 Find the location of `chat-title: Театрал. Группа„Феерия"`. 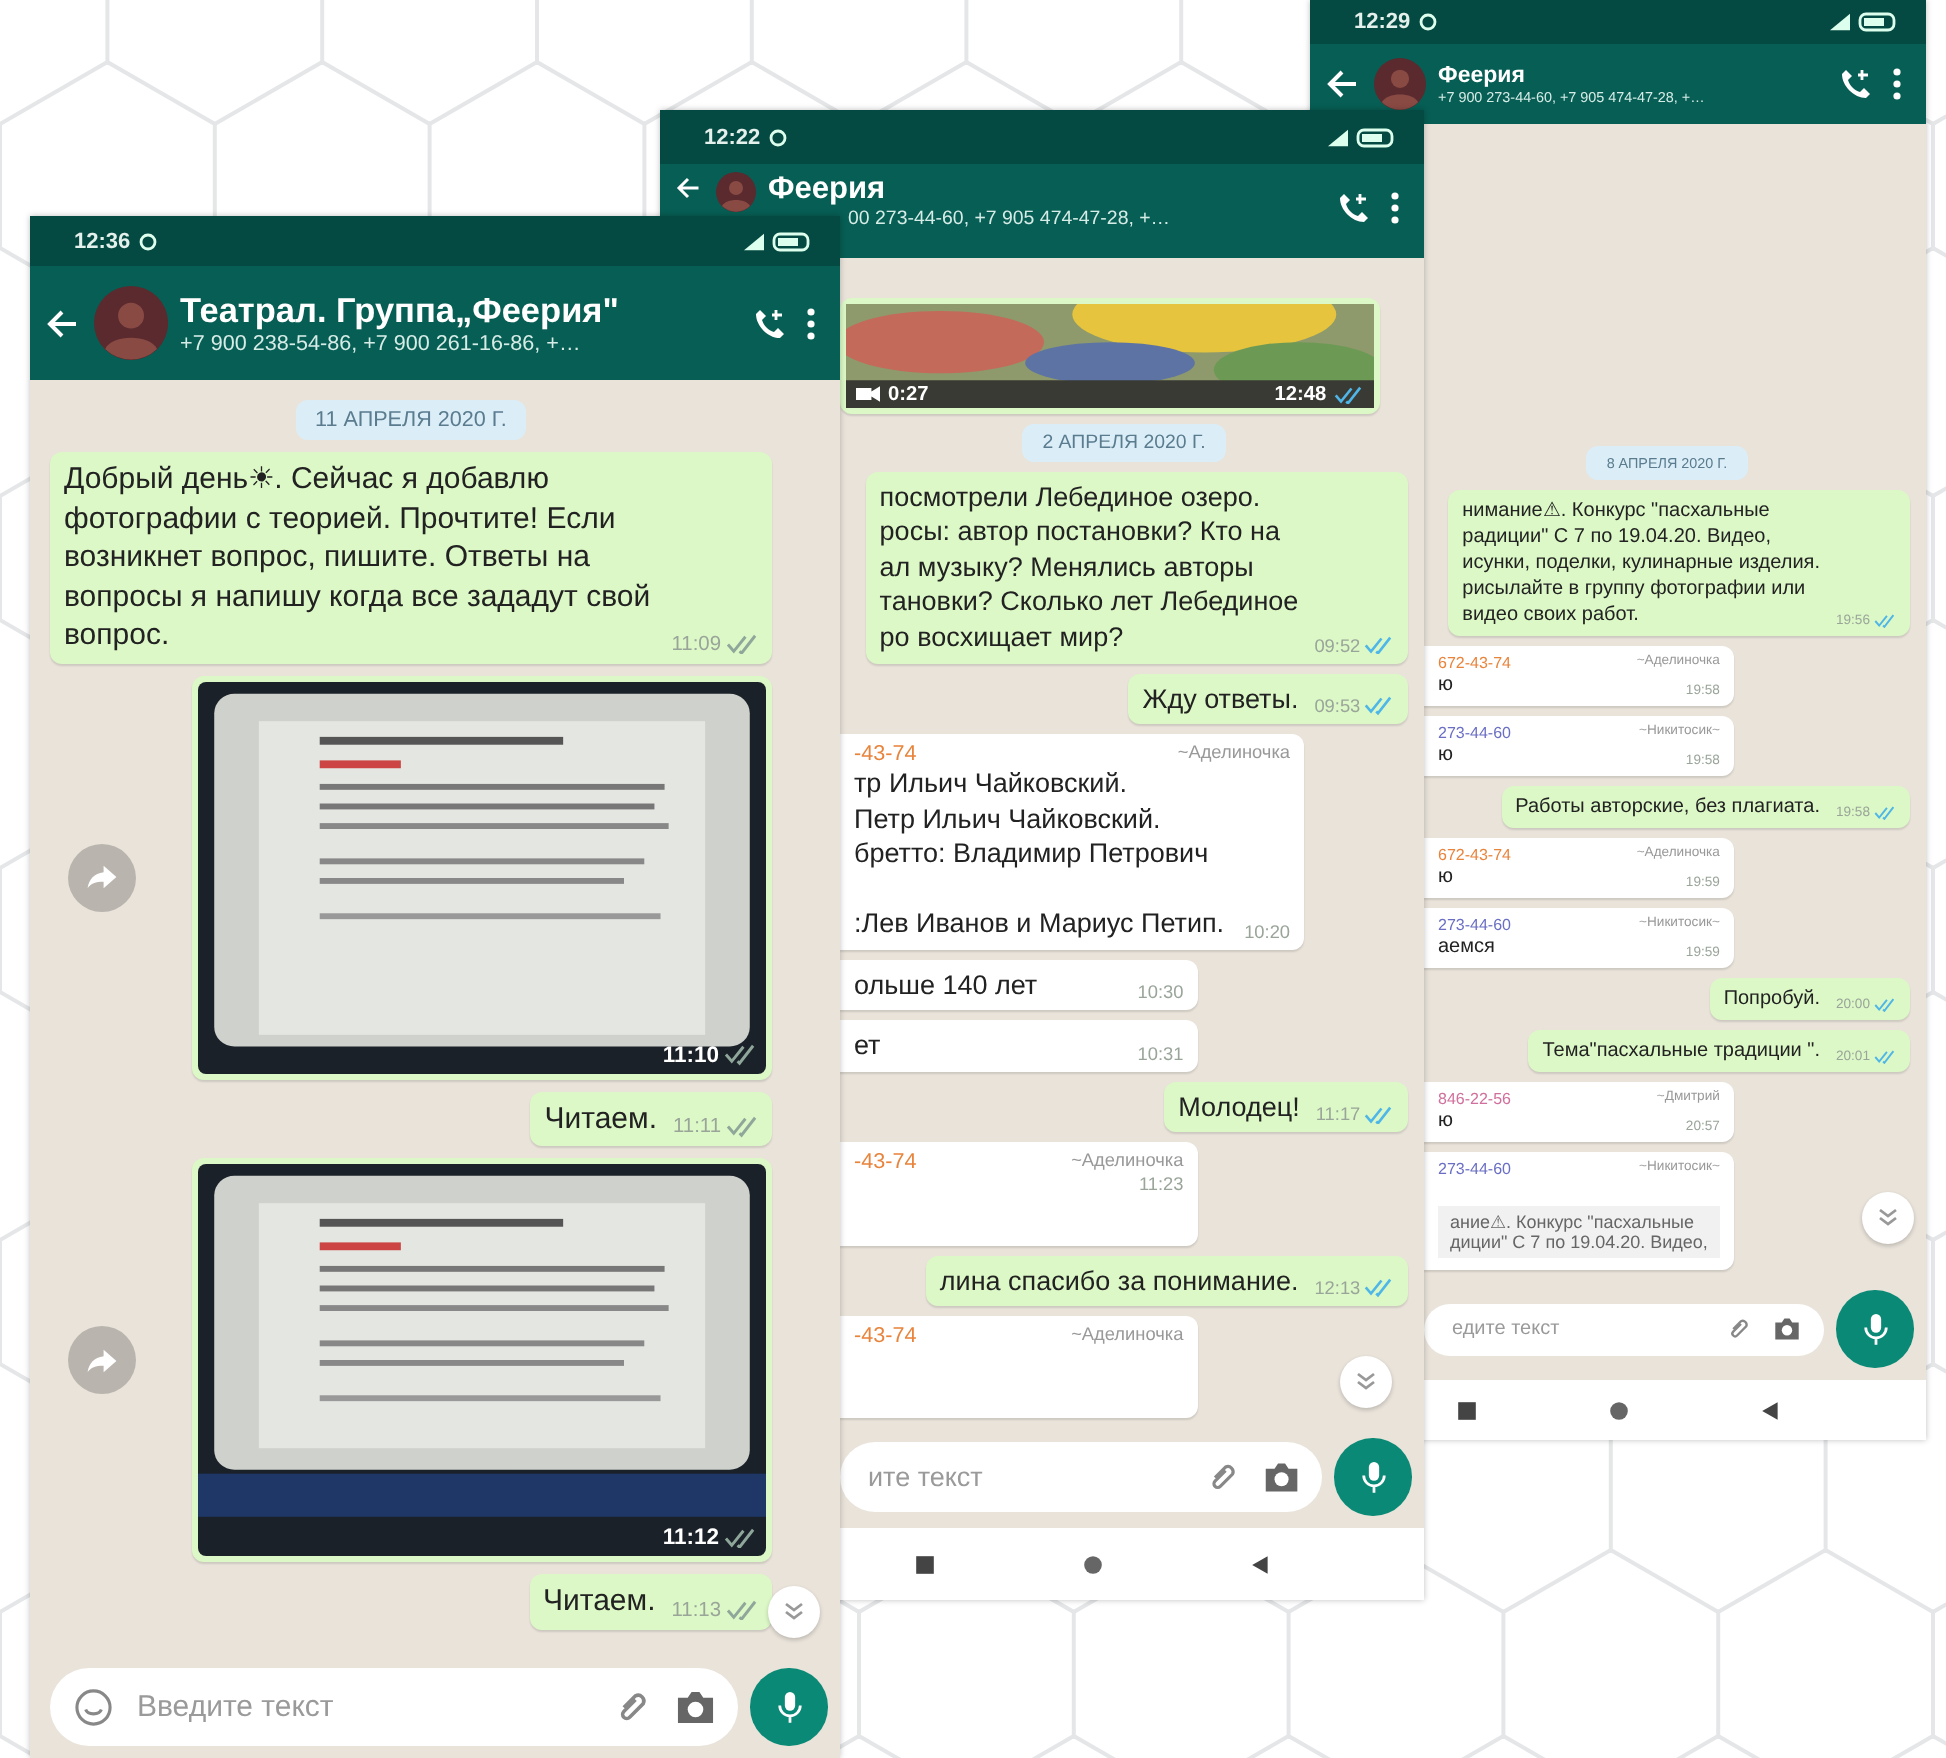

chat-title: Театрал. Группа„Феерия" is located at coordinates (400, 311).